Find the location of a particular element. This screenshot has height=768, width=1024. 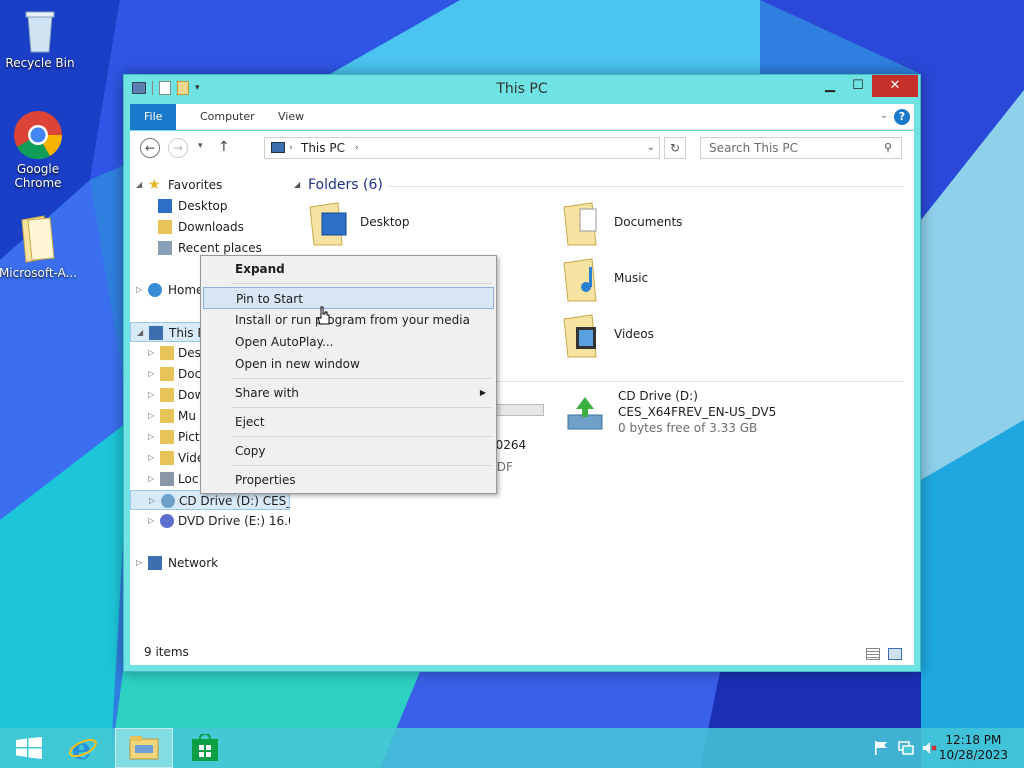

nav-pc-item-label: Mu is located at coordinates (187, 416).